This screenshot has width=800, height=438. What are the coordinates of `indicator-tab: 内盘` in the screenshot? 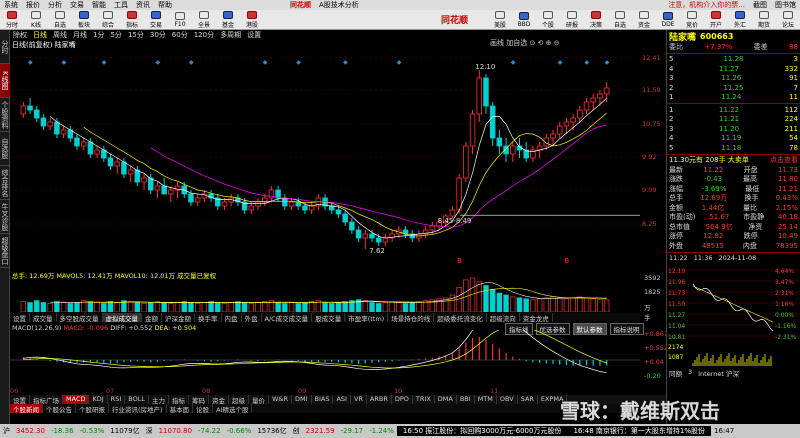 It's located at (232, 318).